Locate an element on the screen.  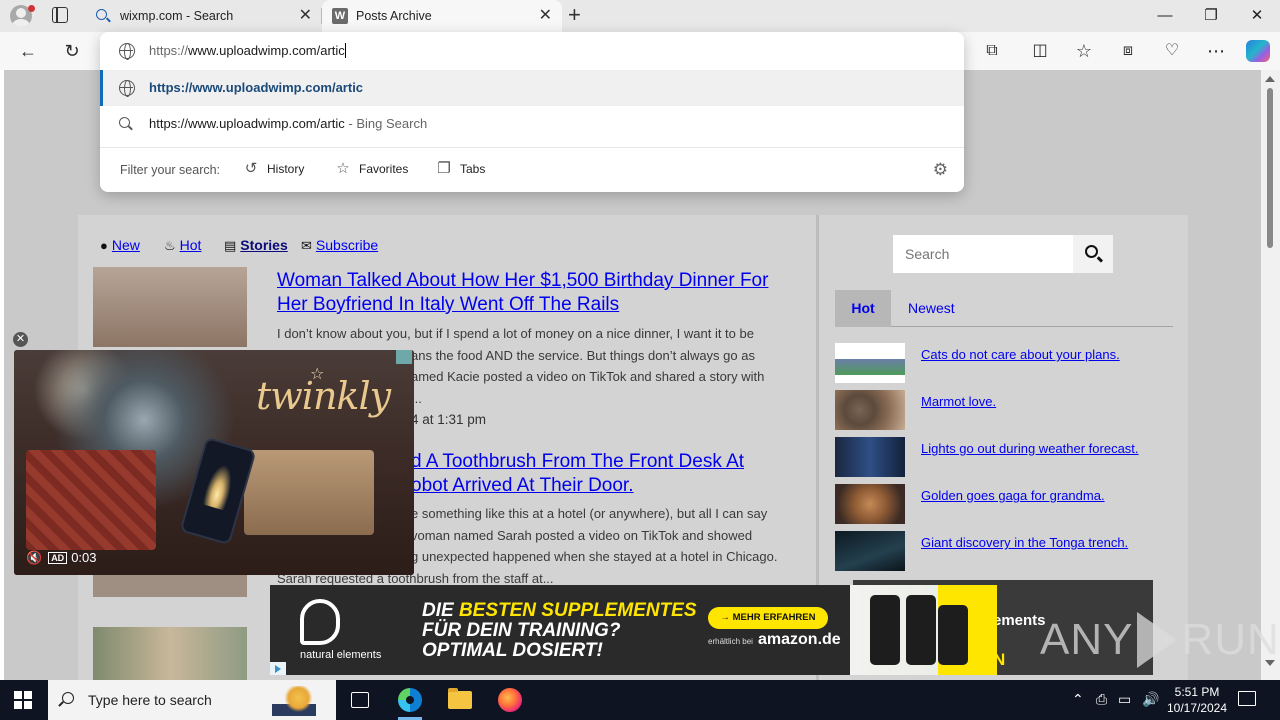
tab-wixmp-search: wixmp.com - Search ✕ is located at coordinates (204, 16).